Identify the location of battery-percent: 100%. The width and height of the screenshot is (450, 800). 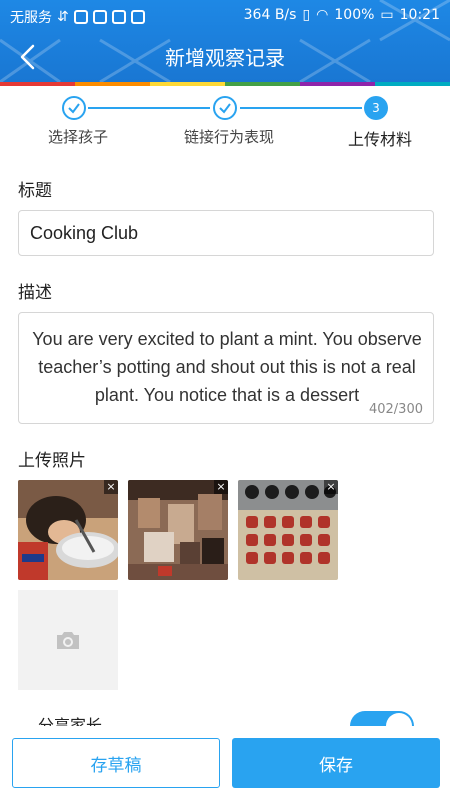
(354, 15).